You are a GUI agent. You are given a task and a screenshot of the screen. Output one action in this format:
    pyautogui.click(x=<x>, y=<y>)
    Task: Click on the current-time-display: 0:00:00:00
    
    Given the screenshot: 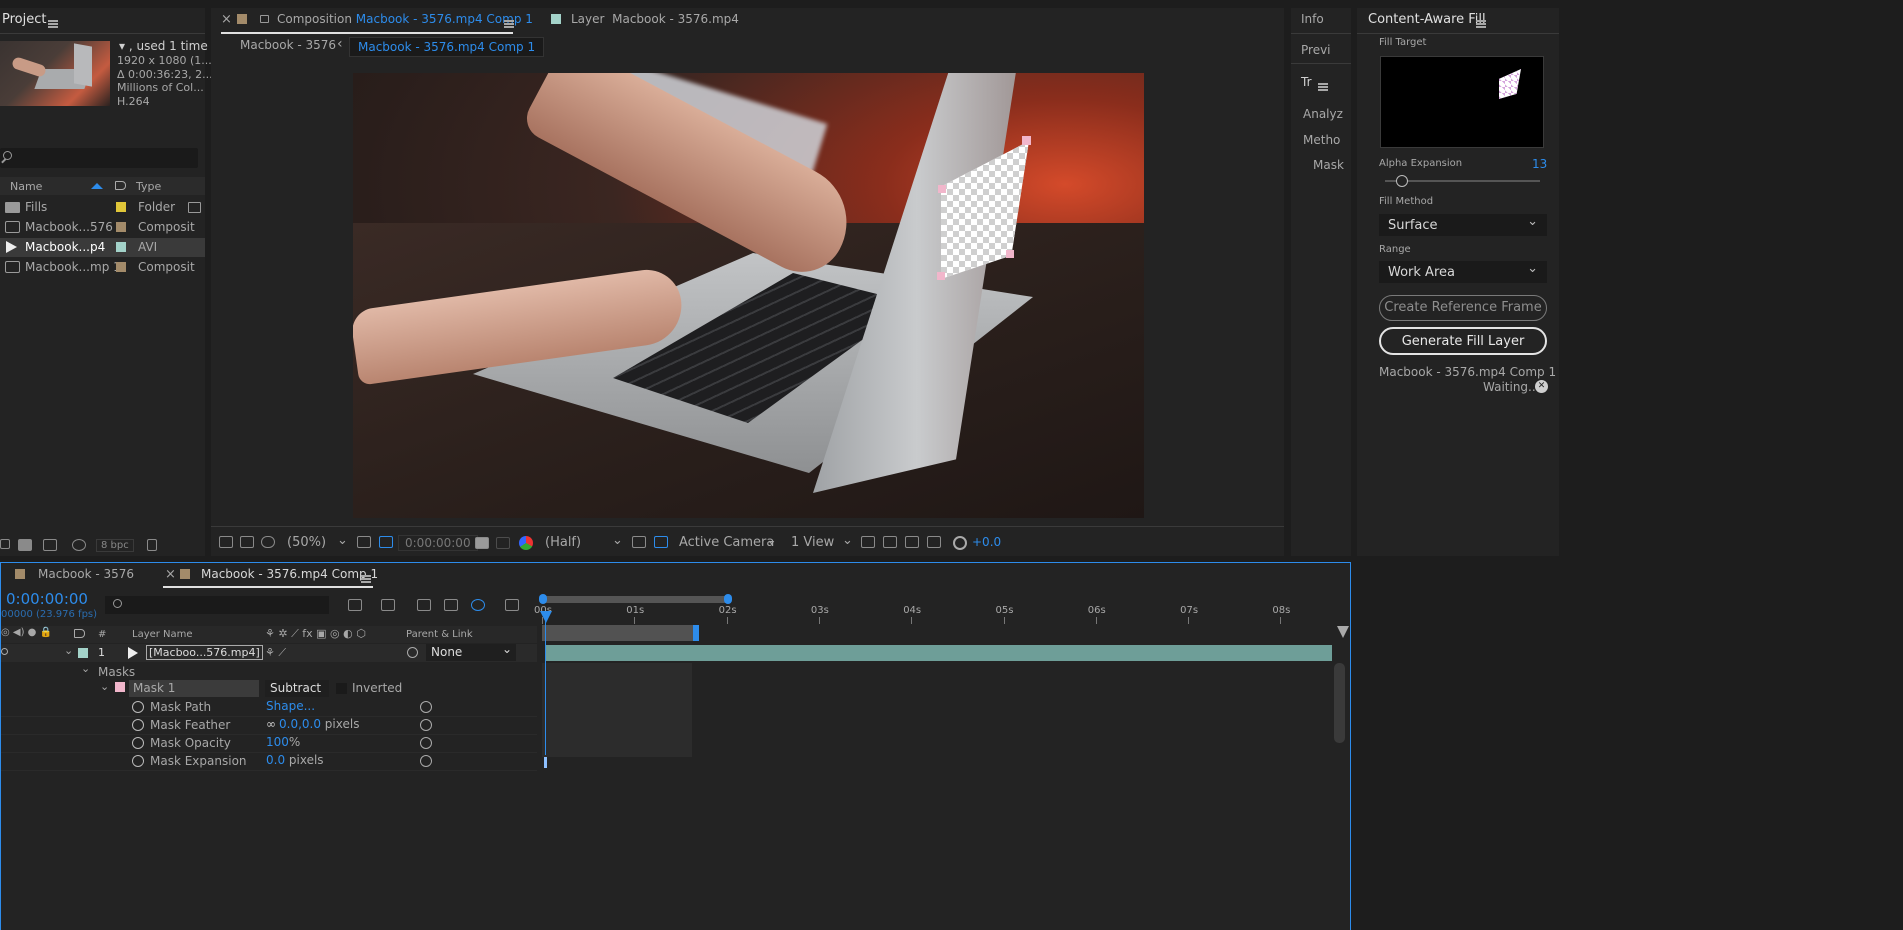 What is the action you would take?
    pyautogui.click(x=438, y=543)
    